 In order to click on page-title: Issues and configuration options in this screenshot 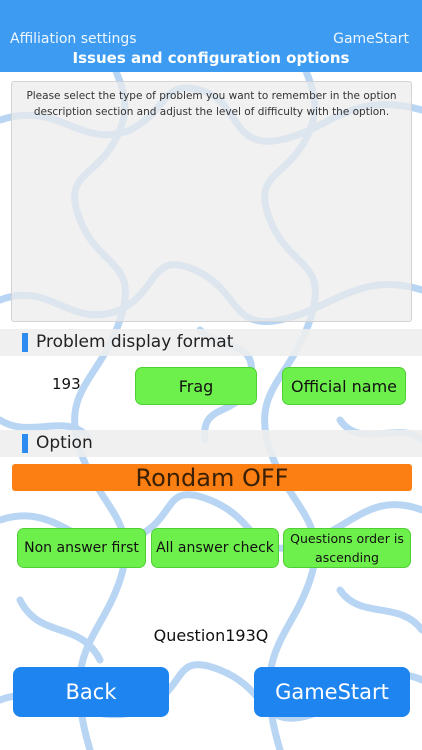, I will do `click(211, 58)`.